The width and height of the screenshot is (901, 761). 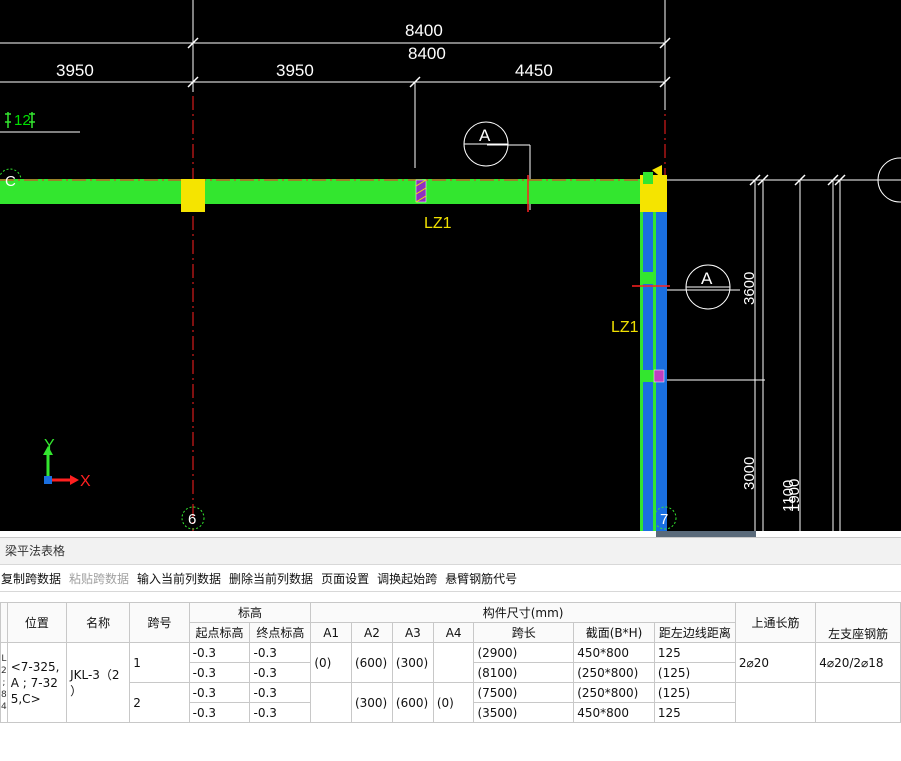 I want to click on dim-right-a: 3600, so click(x=749, y=288).